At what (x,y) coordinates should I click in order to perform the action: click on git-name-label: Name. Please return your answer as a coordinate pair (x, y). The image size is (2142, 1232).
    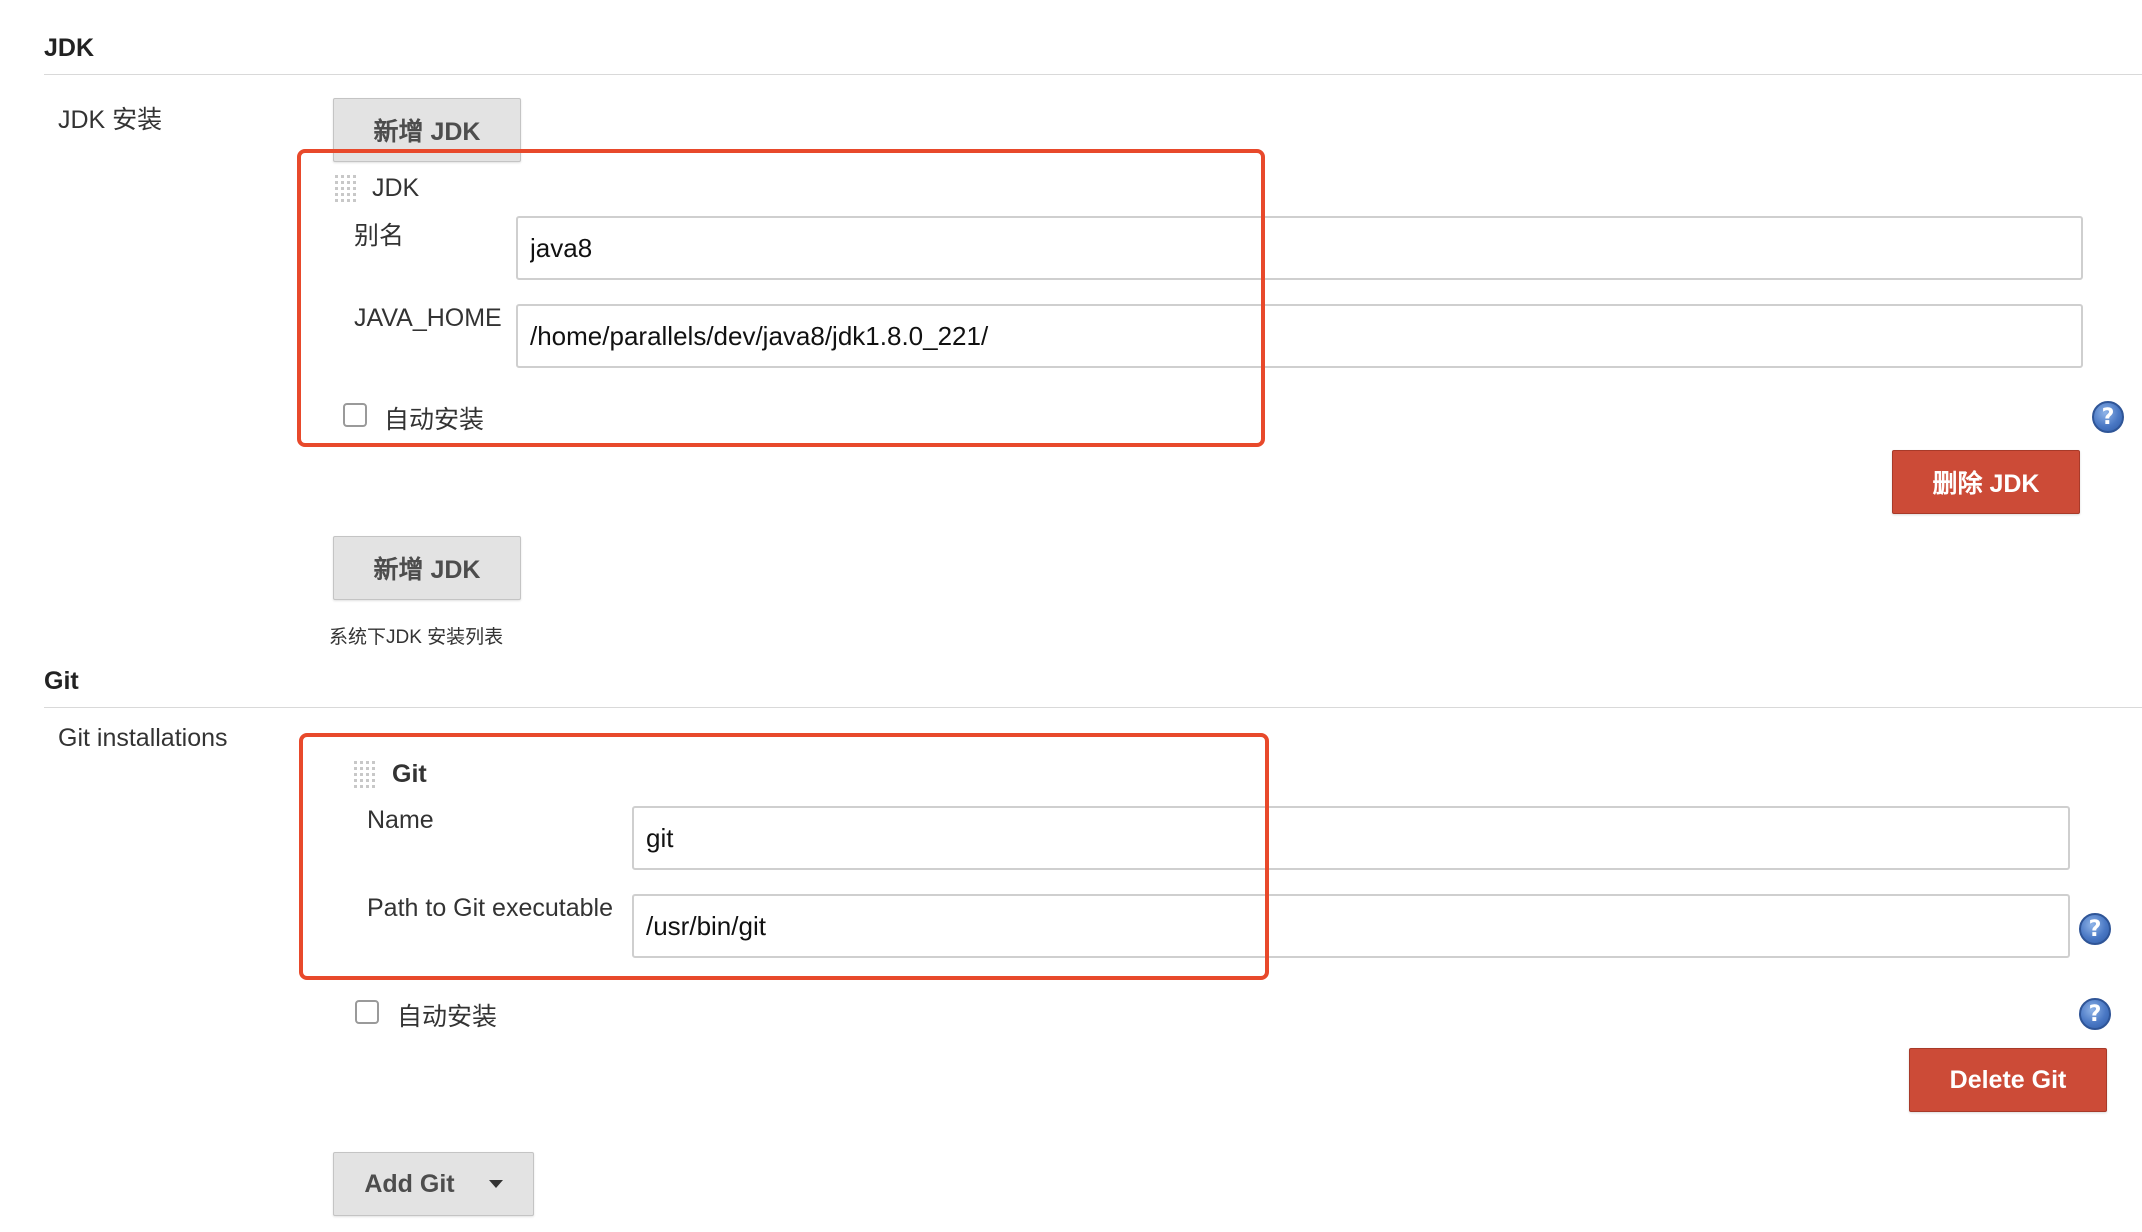
    Looking at the image, I should click on (400, 820).